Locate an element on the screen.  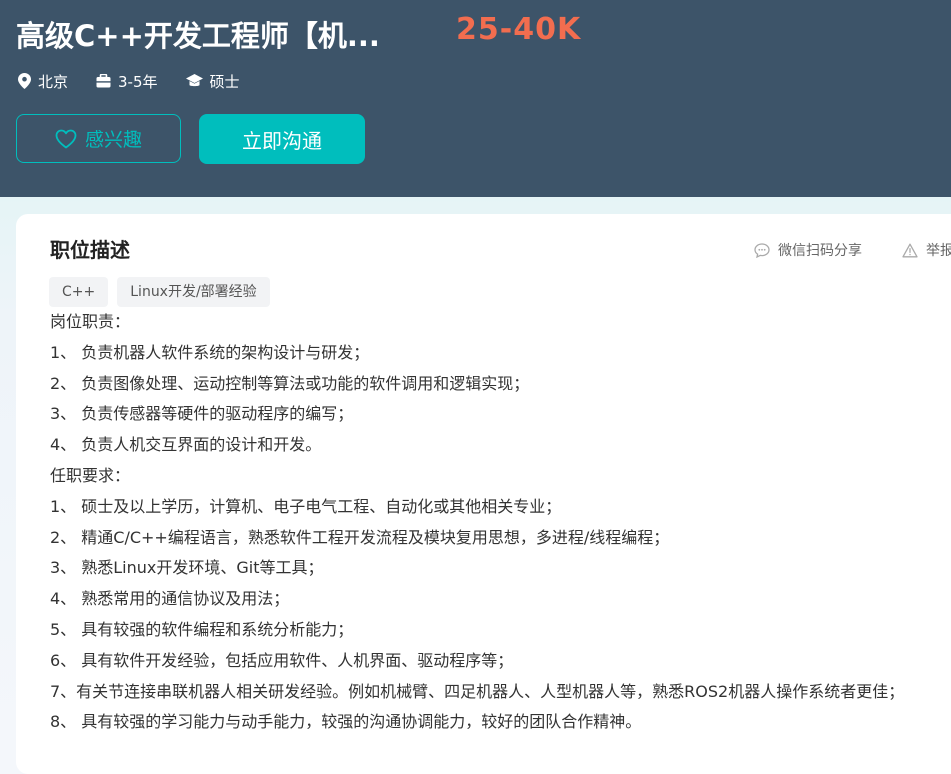
graduation-cap-icon is located at coordinates (194, 80).